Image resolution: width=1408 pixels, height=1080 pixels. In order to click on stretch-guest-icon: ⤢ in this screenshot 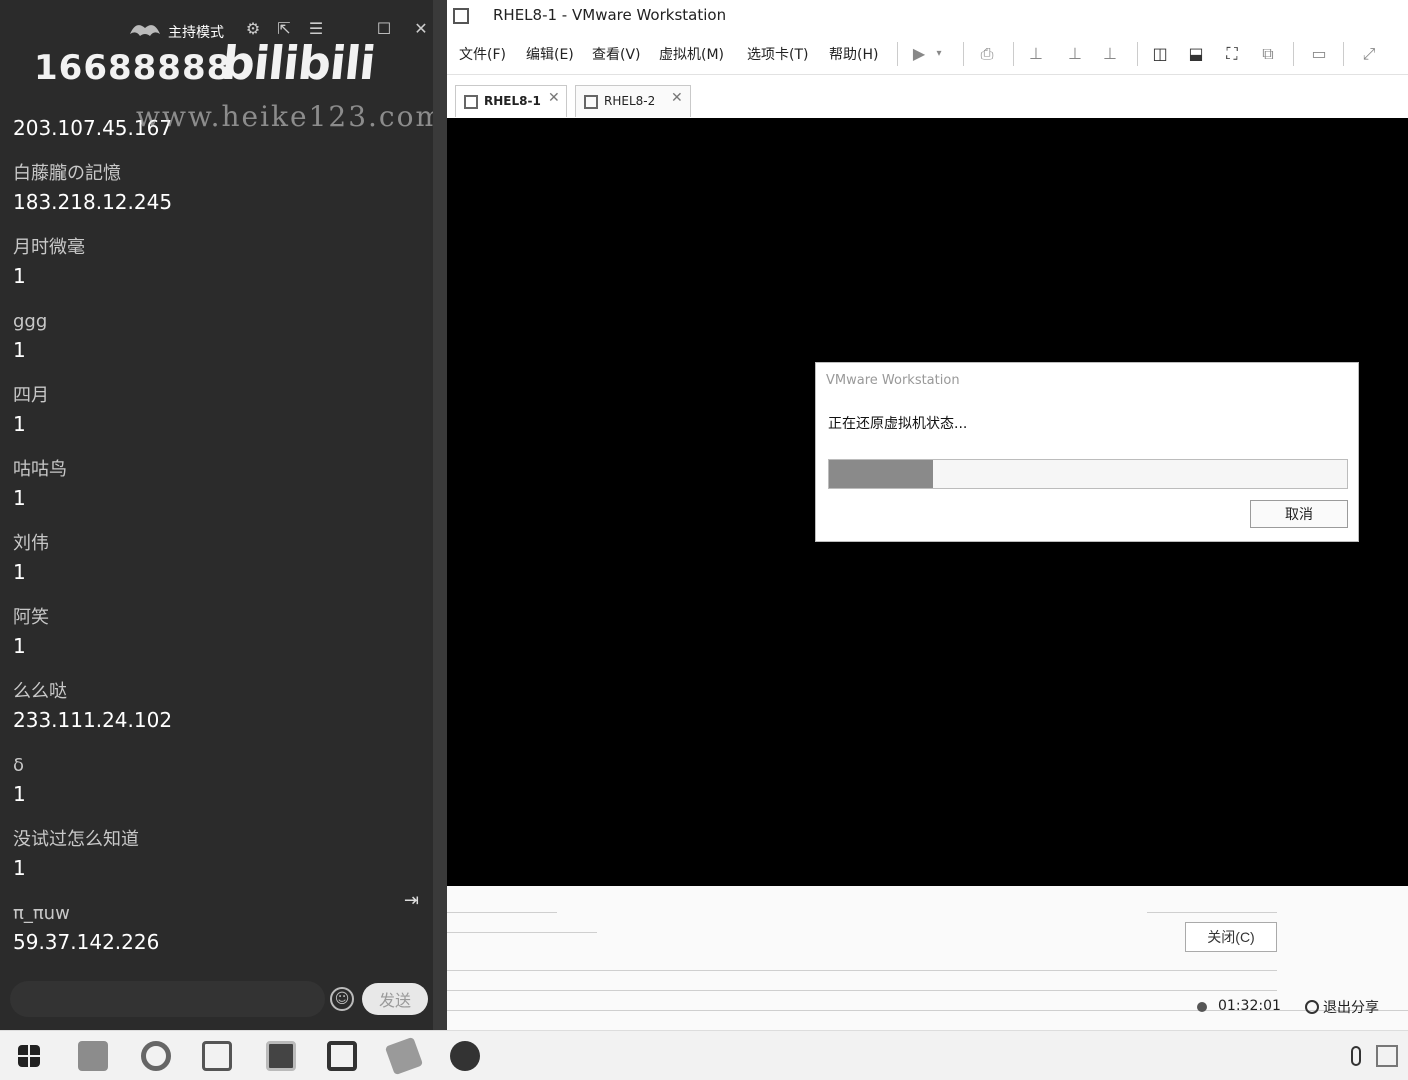, I will do `click(1369, 54)`.